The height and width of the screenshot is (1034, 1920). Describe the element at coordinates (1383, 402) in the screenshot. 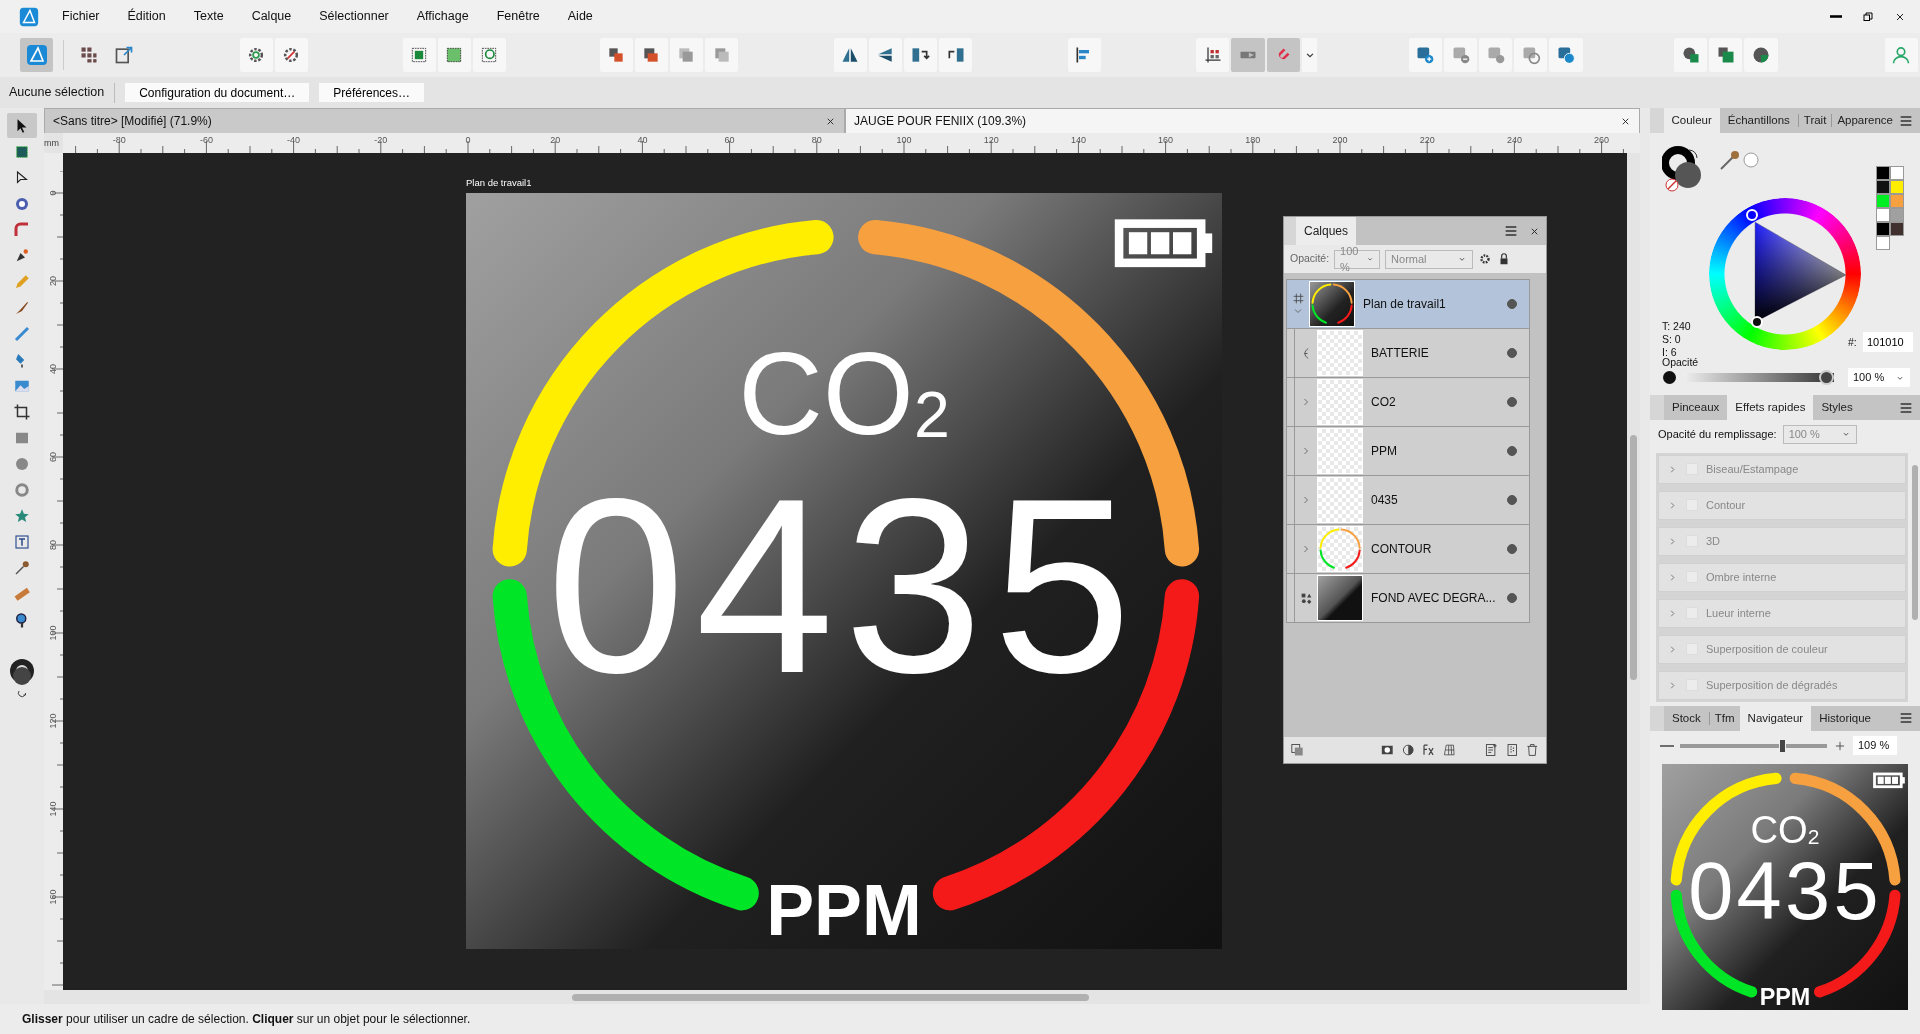

I see `layer-name: CO2` at that location.